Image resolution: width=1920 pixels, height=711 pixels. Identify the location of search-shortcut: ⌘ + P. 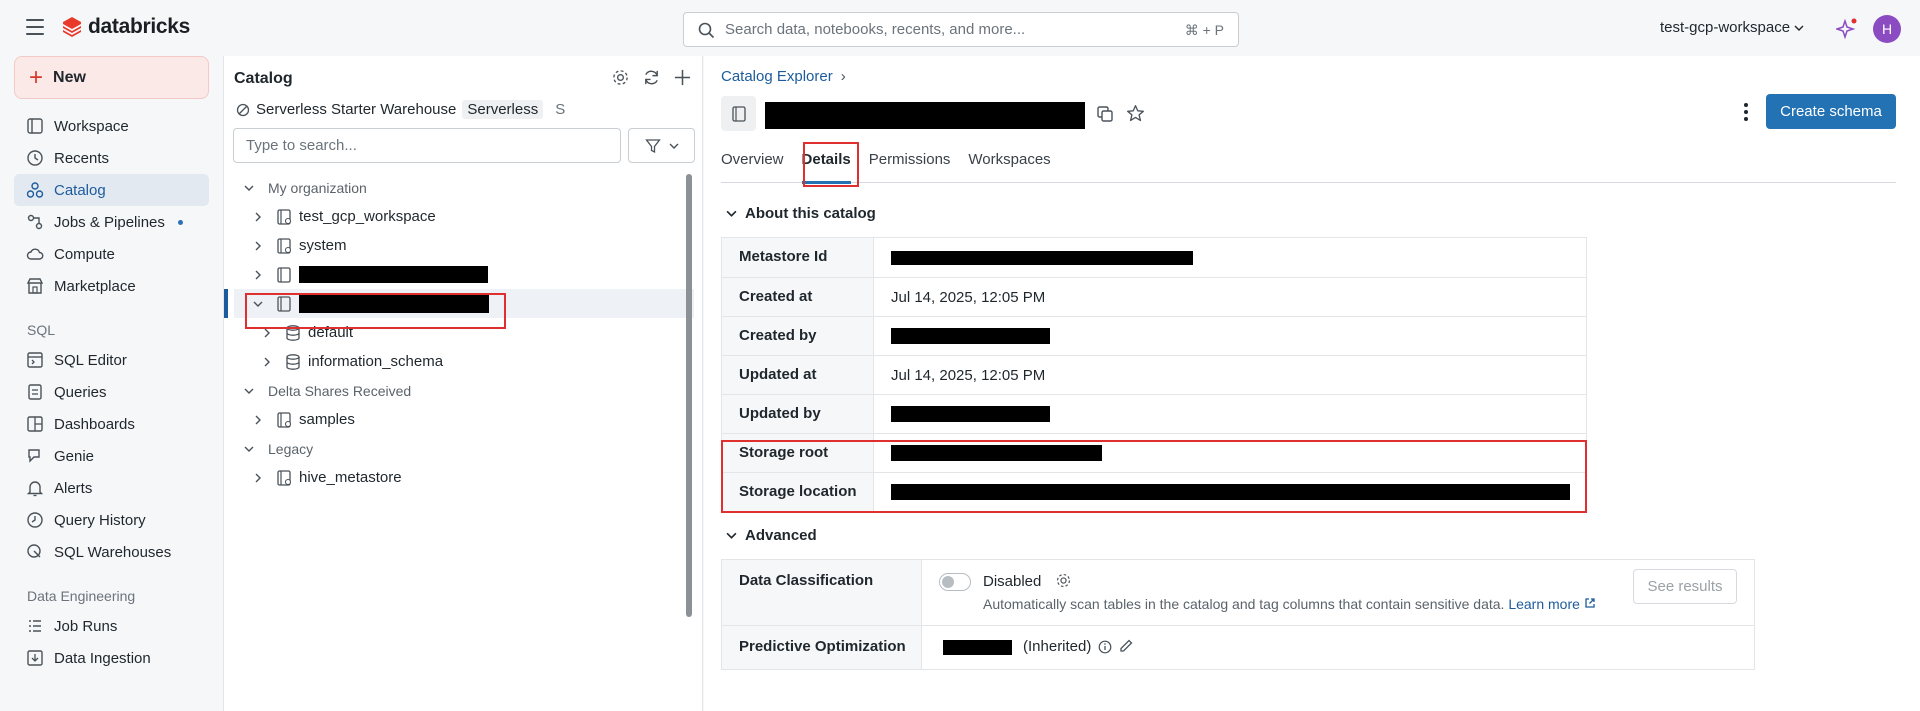
(1204, 30).